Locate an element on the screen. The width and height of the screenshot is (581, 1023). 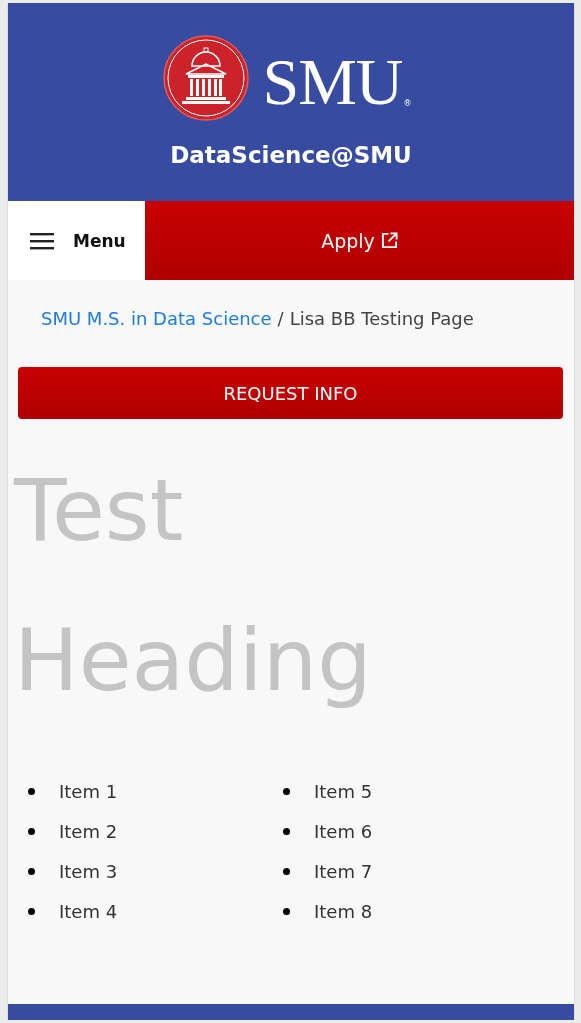
apply-button: Apply is located at coordinates (359, 240).